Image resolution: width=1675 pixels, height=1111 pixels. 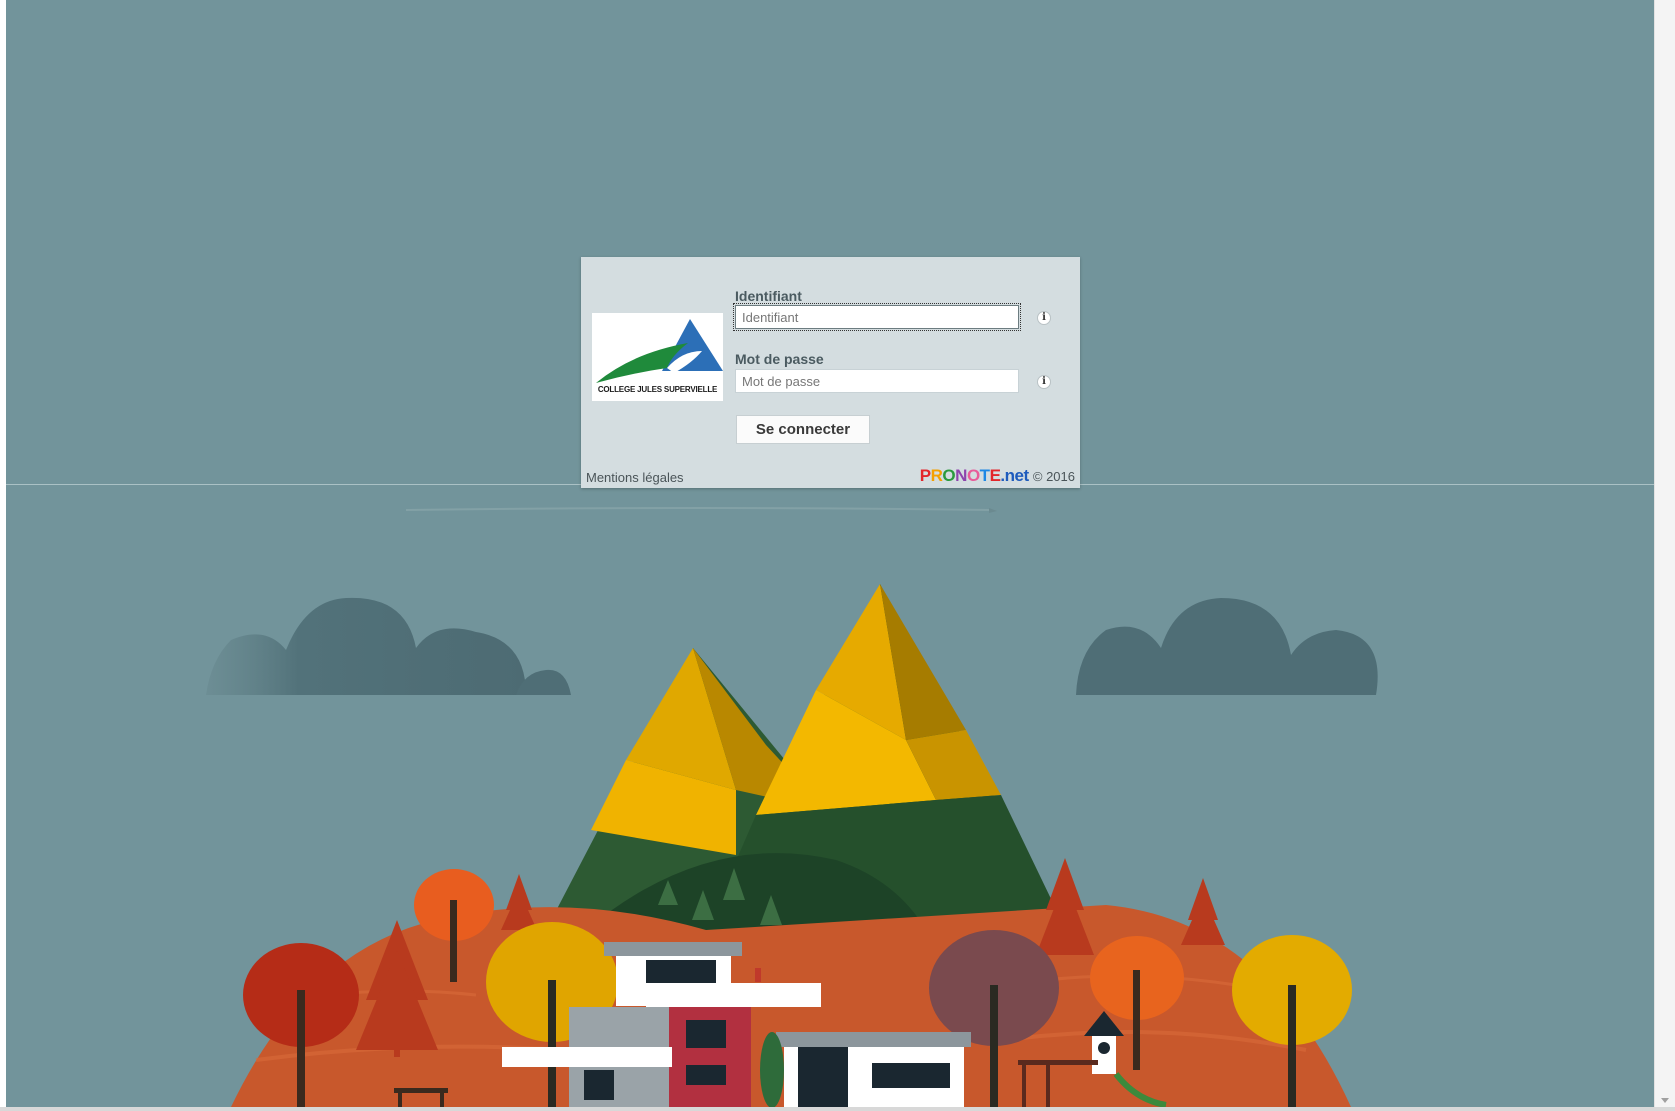 What do you see at coordinates (1665, 1100) in the screenshot?
I see `scroll-down-icon` at bounding box center [1665, 1100].